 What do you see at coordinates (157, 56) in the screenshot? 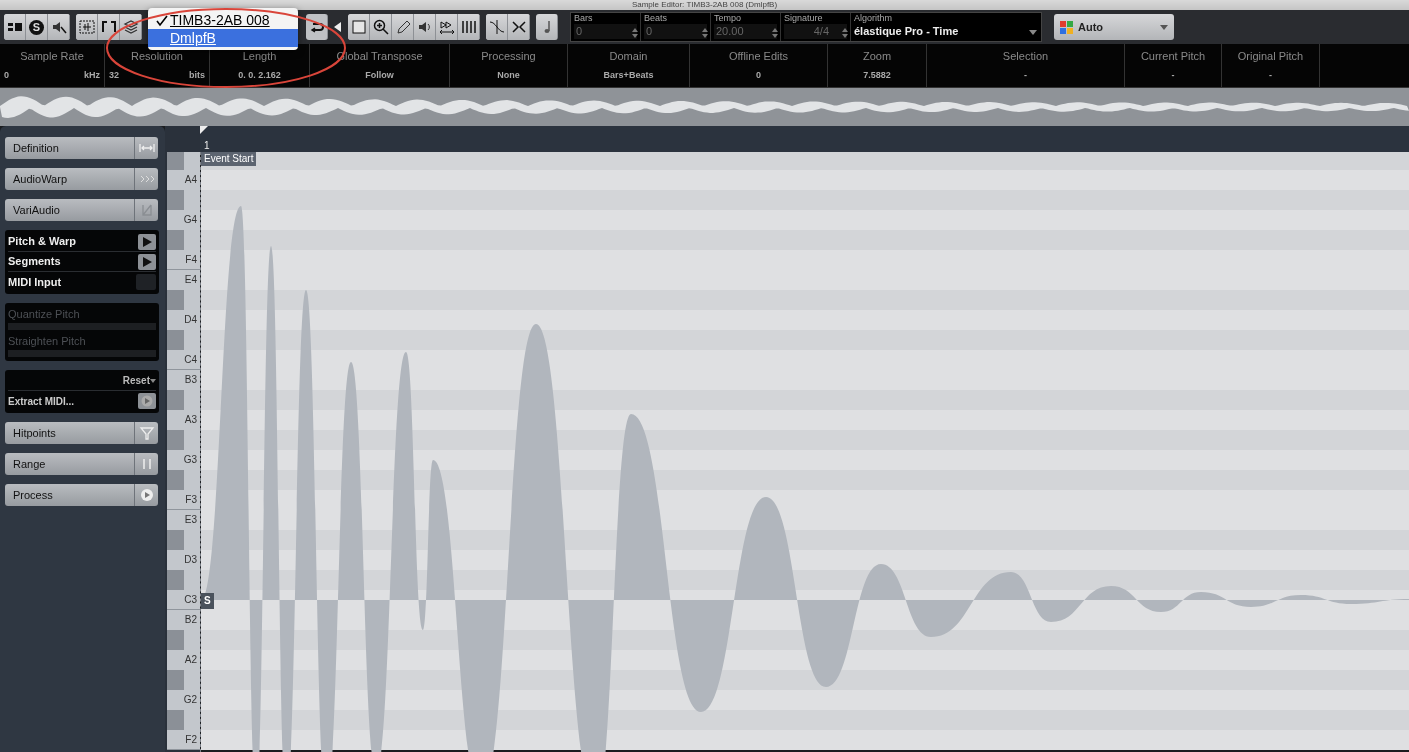
I see `info-label: Resolution` at bounding box center [157, 56].